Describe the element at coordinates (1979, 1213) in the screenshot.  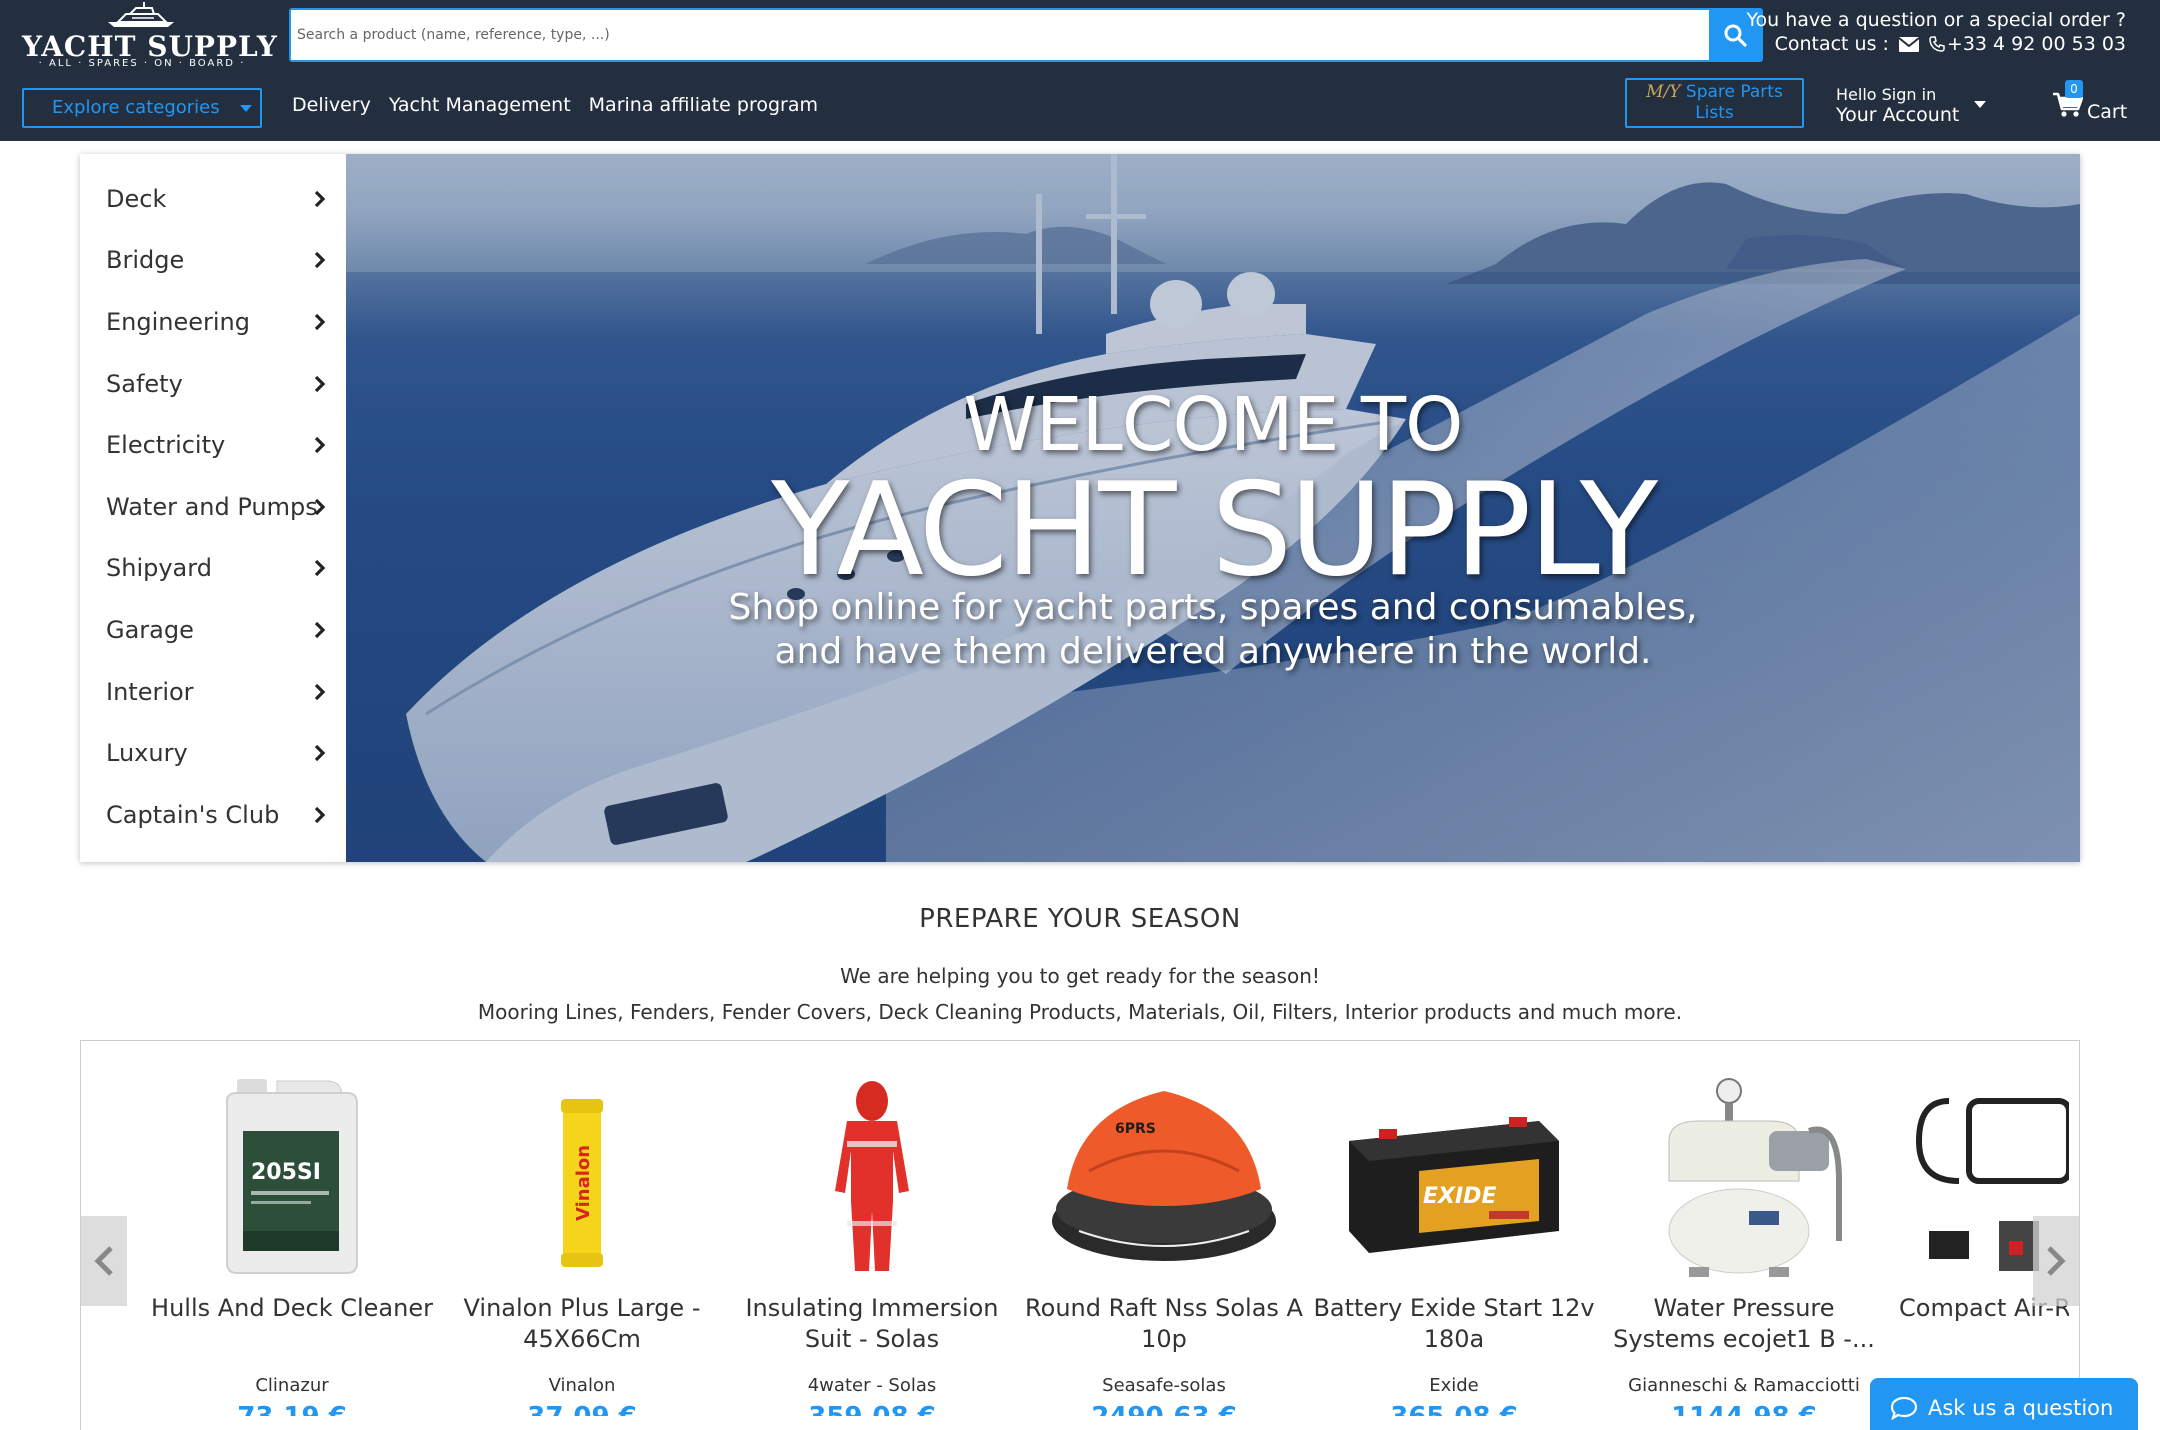
I see `product-card: Compact Air-Refrigerat` at that location.